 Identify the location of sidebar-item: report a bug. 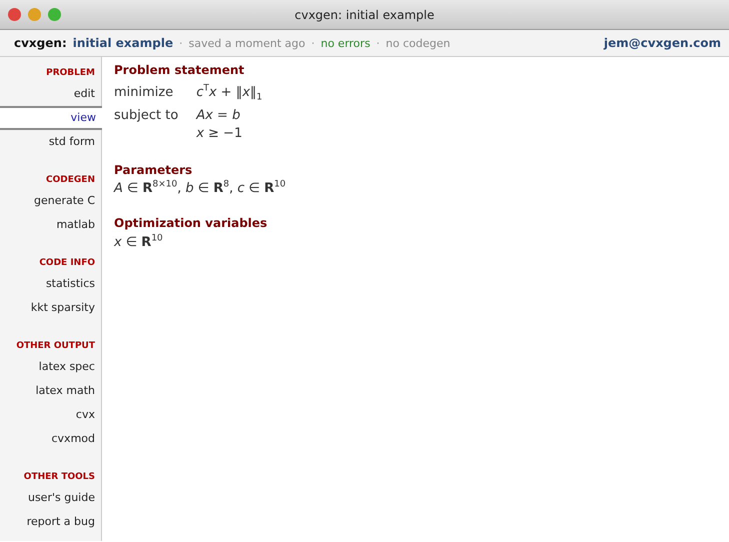
(50, 522).